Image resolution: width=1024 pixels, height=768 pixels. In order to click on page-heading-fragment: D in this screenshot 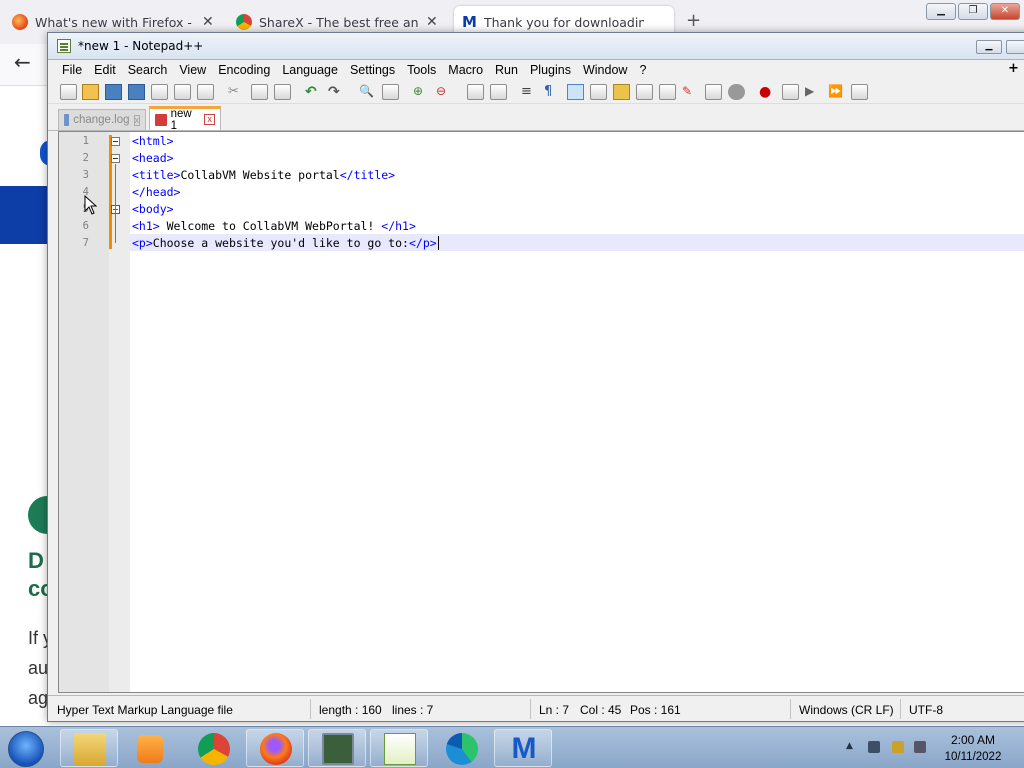, I will do `click(36, 560)`.